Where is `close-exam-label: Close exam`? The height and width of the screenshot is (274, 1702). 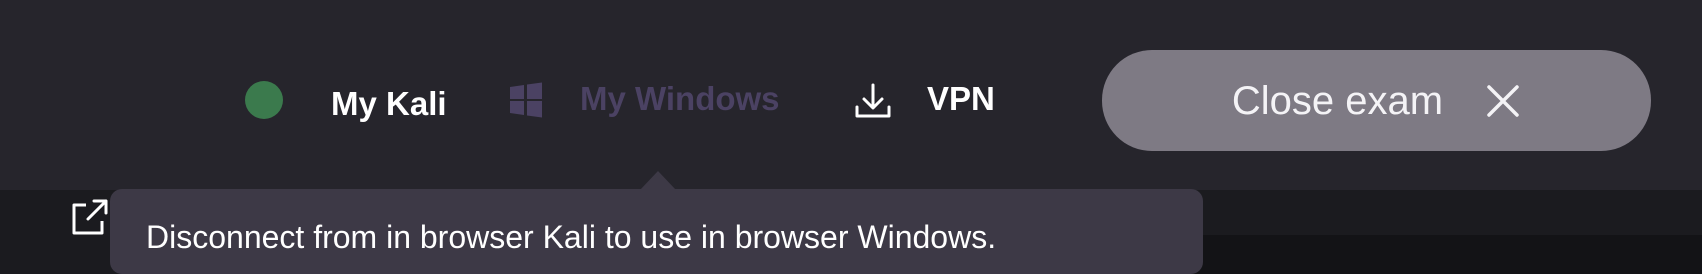
close-exam-label: Close exam is located at coordinates (1337, 100).